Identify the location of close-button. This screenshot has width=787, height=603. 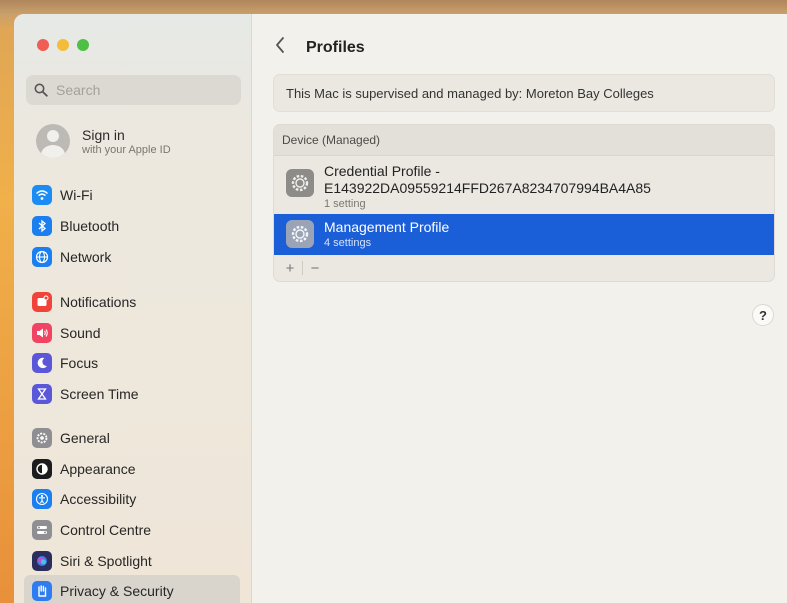
(43, 45).